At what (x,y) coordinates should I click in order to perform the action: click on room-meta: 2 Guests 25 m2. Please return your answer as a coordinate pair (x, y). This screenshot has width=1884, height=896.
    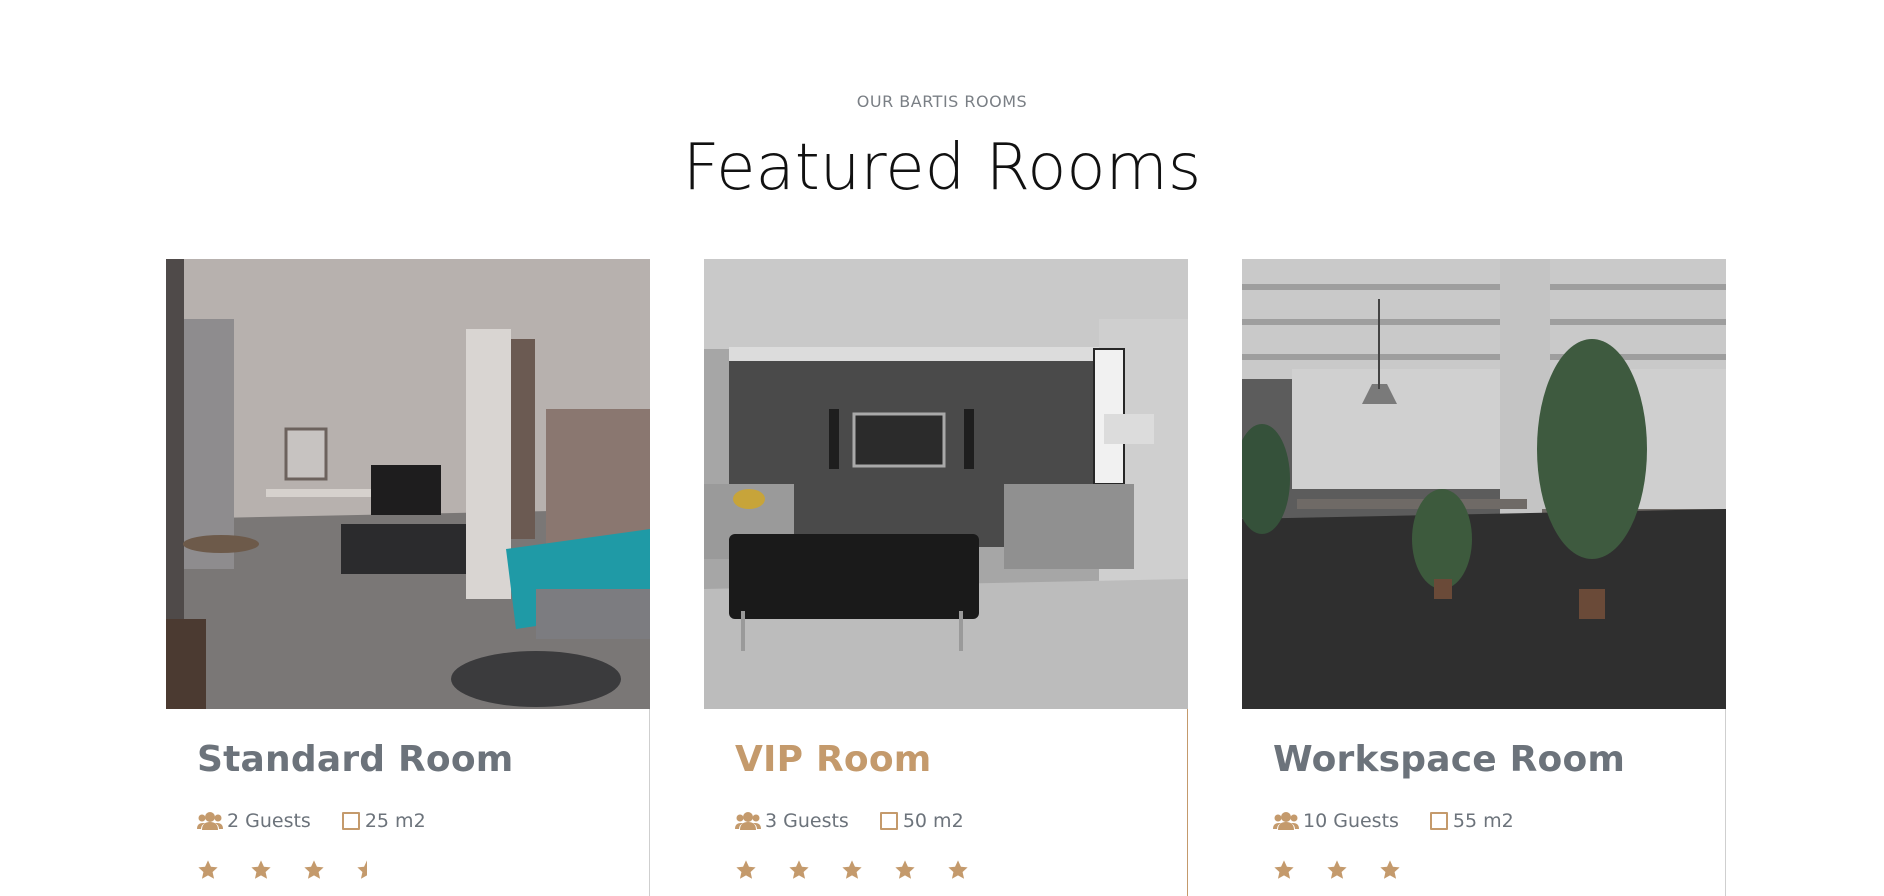
    Looking at the image, I should click on (311, 821).